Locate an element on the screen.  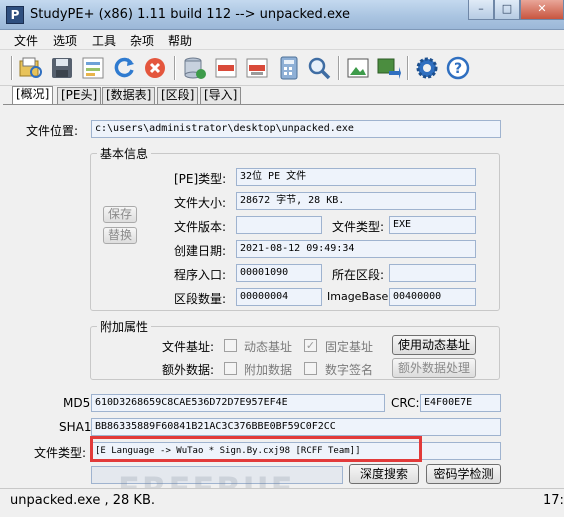
app-icon: P is located at coordinates (15, 15).